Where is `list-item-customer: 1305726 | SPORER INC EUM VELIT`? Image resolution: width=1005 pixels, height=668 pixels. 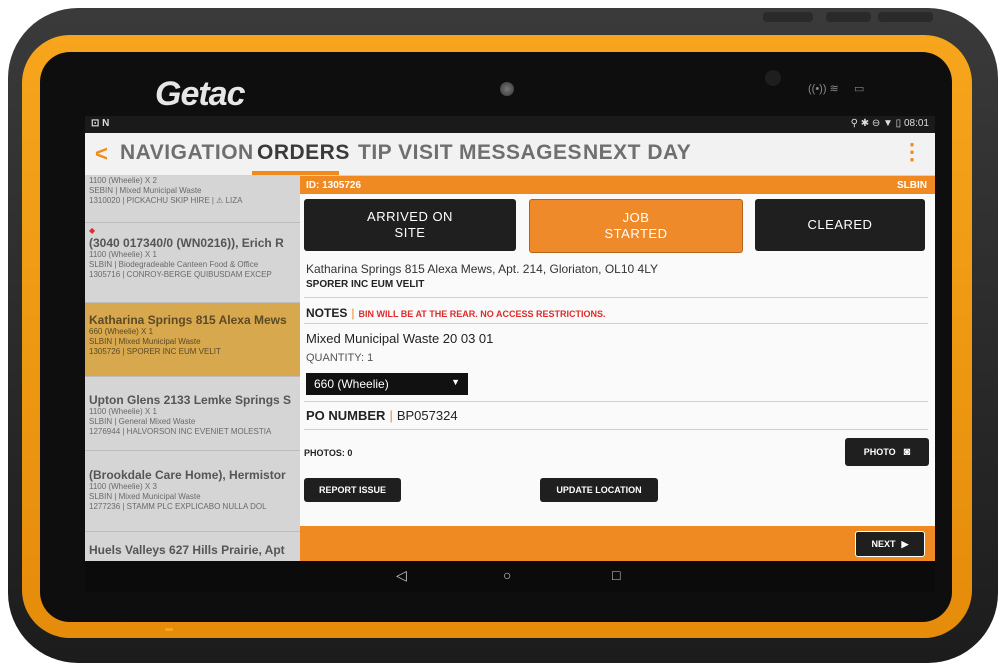
list-item-customer: 1305726 | SPORER INC EUM VELIT is located at coordinates (155, 351).